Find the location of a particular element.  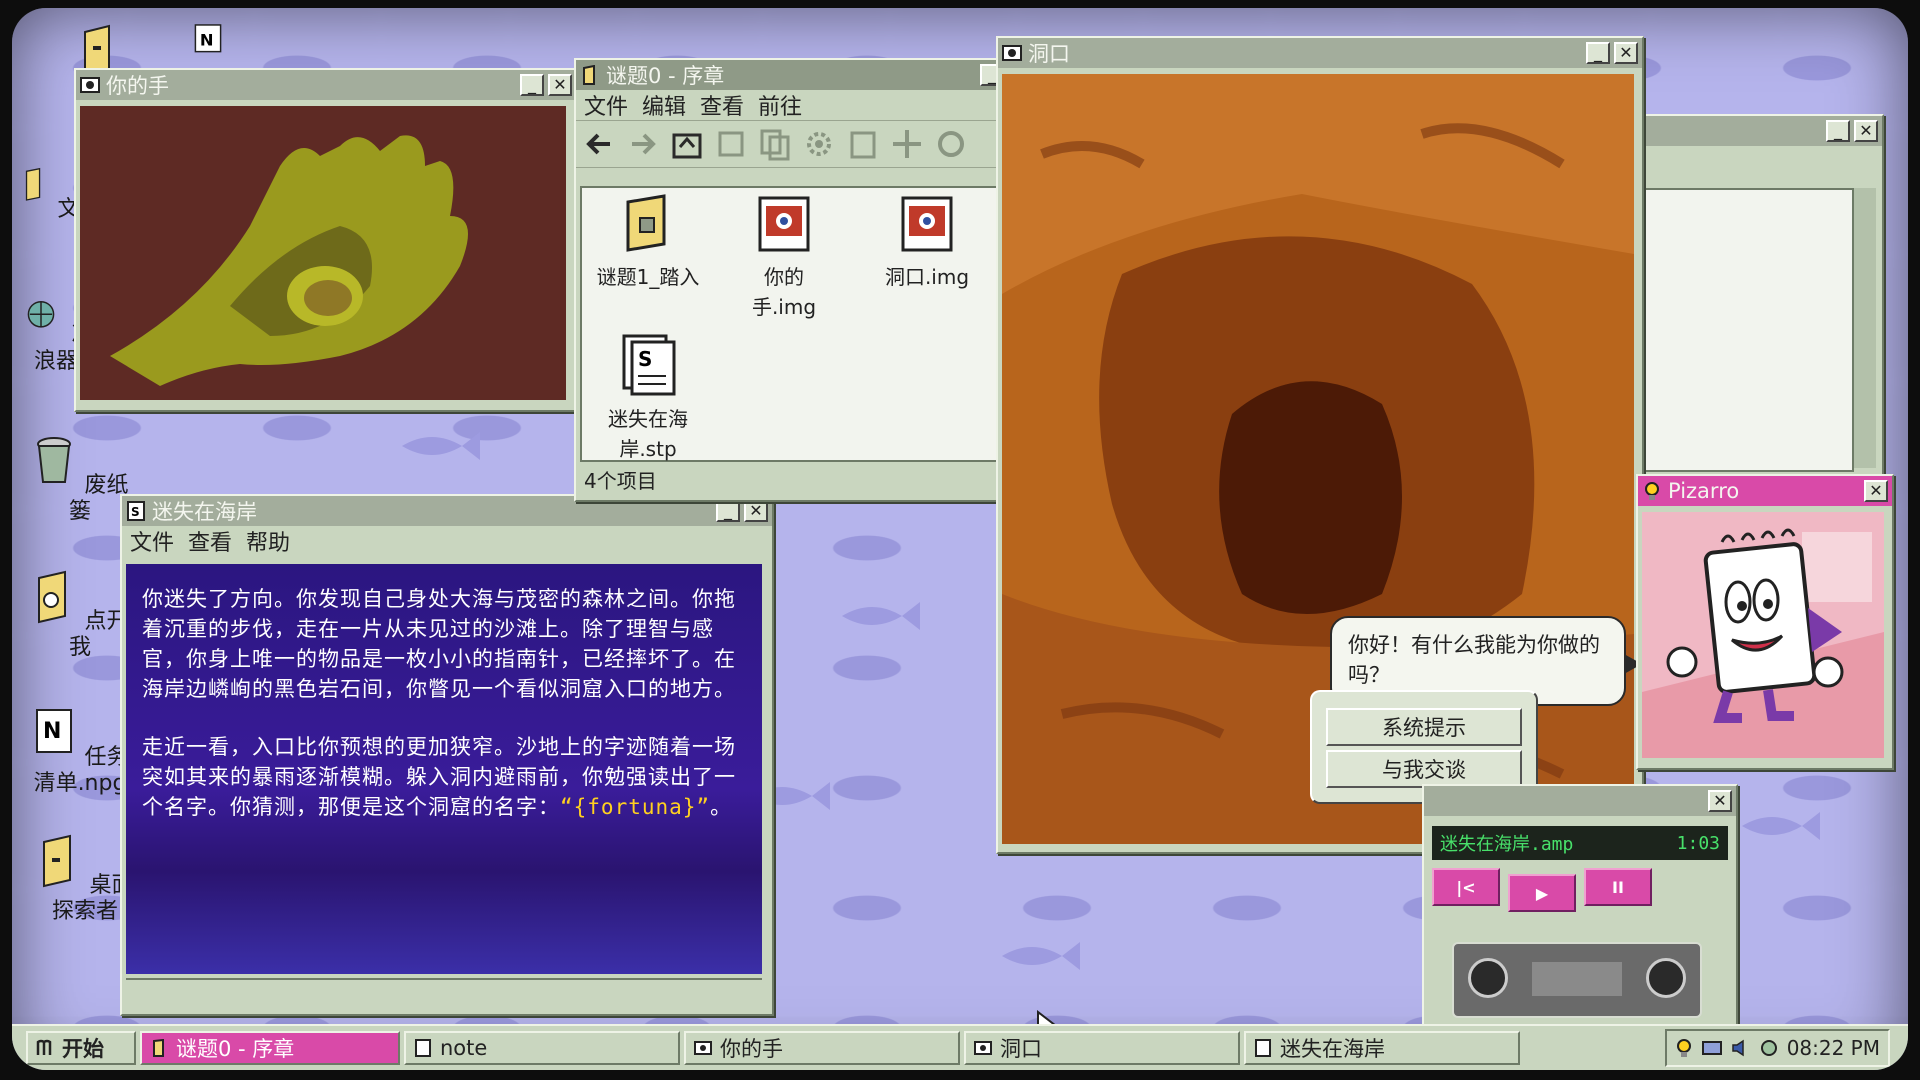

pause-button: II is located at coordinates (1618, 887).